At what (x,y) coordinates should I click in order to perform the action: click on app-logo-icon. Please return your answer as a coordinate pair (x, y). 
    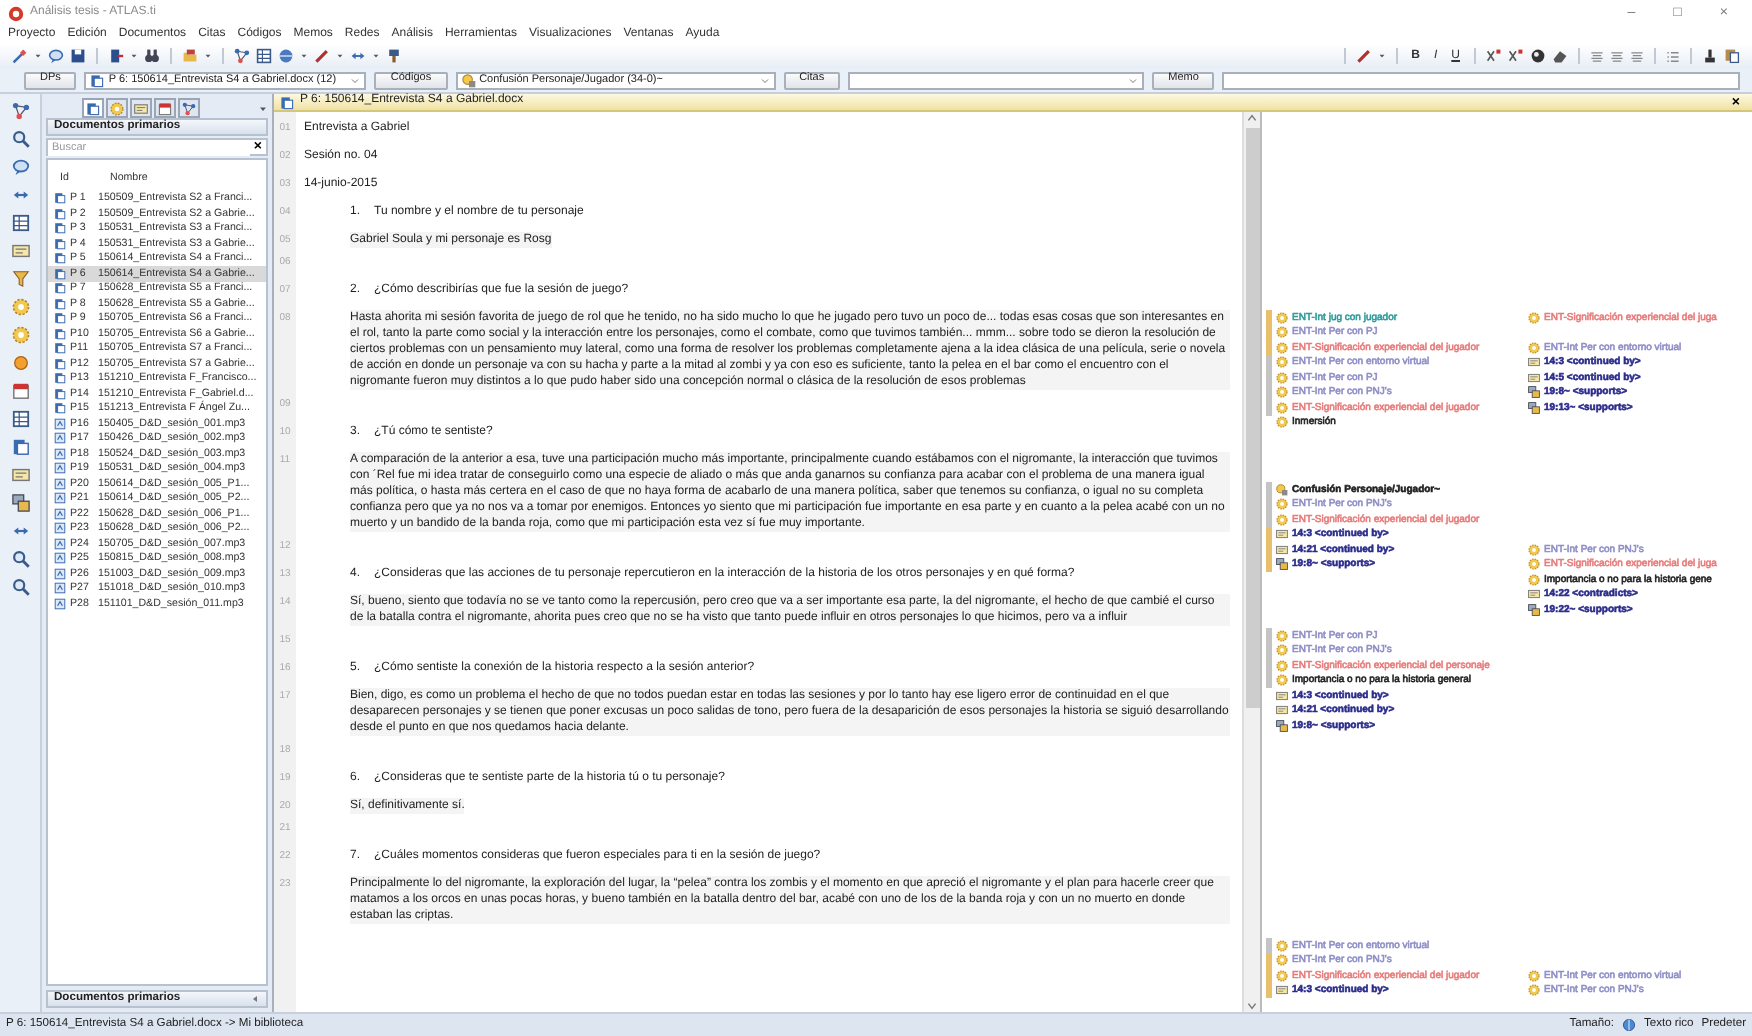
    Looking at the image, I should click on (16, 13).